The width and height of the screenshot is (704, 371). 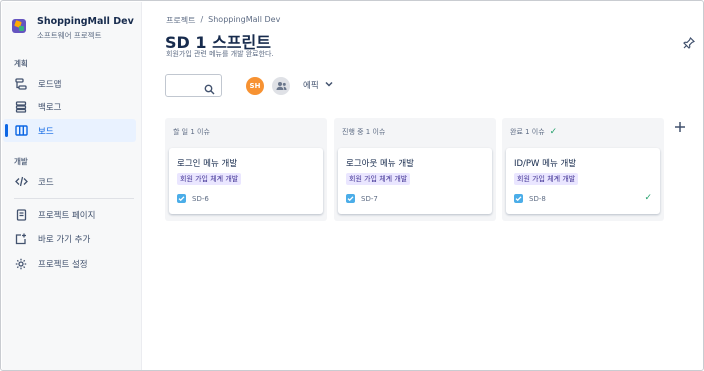 I want to click on issue-footer: SD-6, so click(x=193, y=198).